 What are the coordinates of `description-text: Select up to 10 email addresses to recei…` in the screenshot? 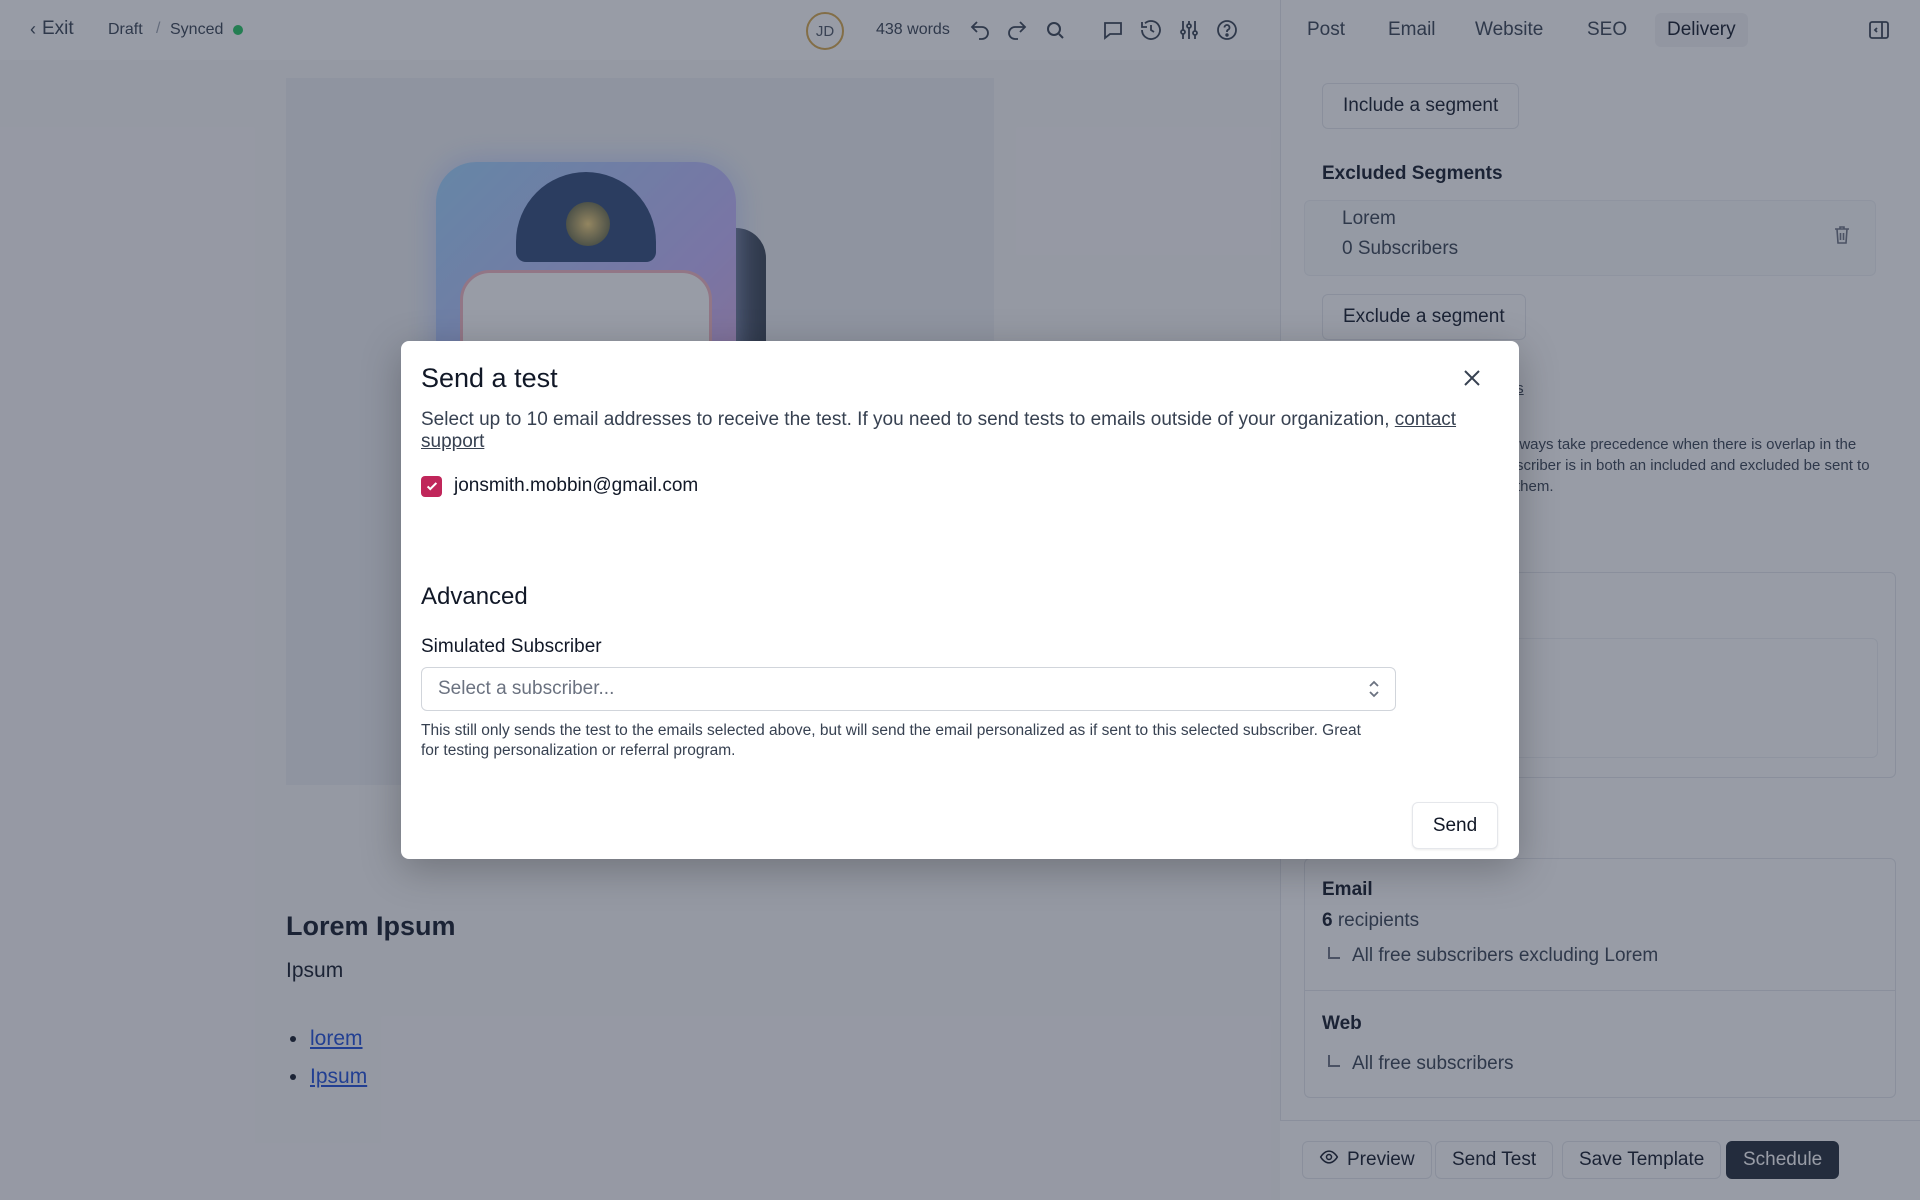 It's located at (905, 419).